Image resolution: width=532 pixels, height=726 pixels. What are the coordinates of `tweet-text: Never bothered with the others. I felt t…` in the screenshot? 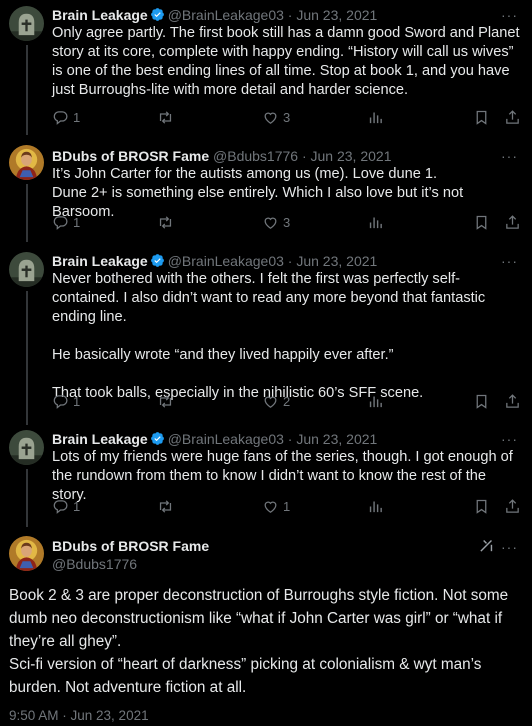 It's located at (269, 336).